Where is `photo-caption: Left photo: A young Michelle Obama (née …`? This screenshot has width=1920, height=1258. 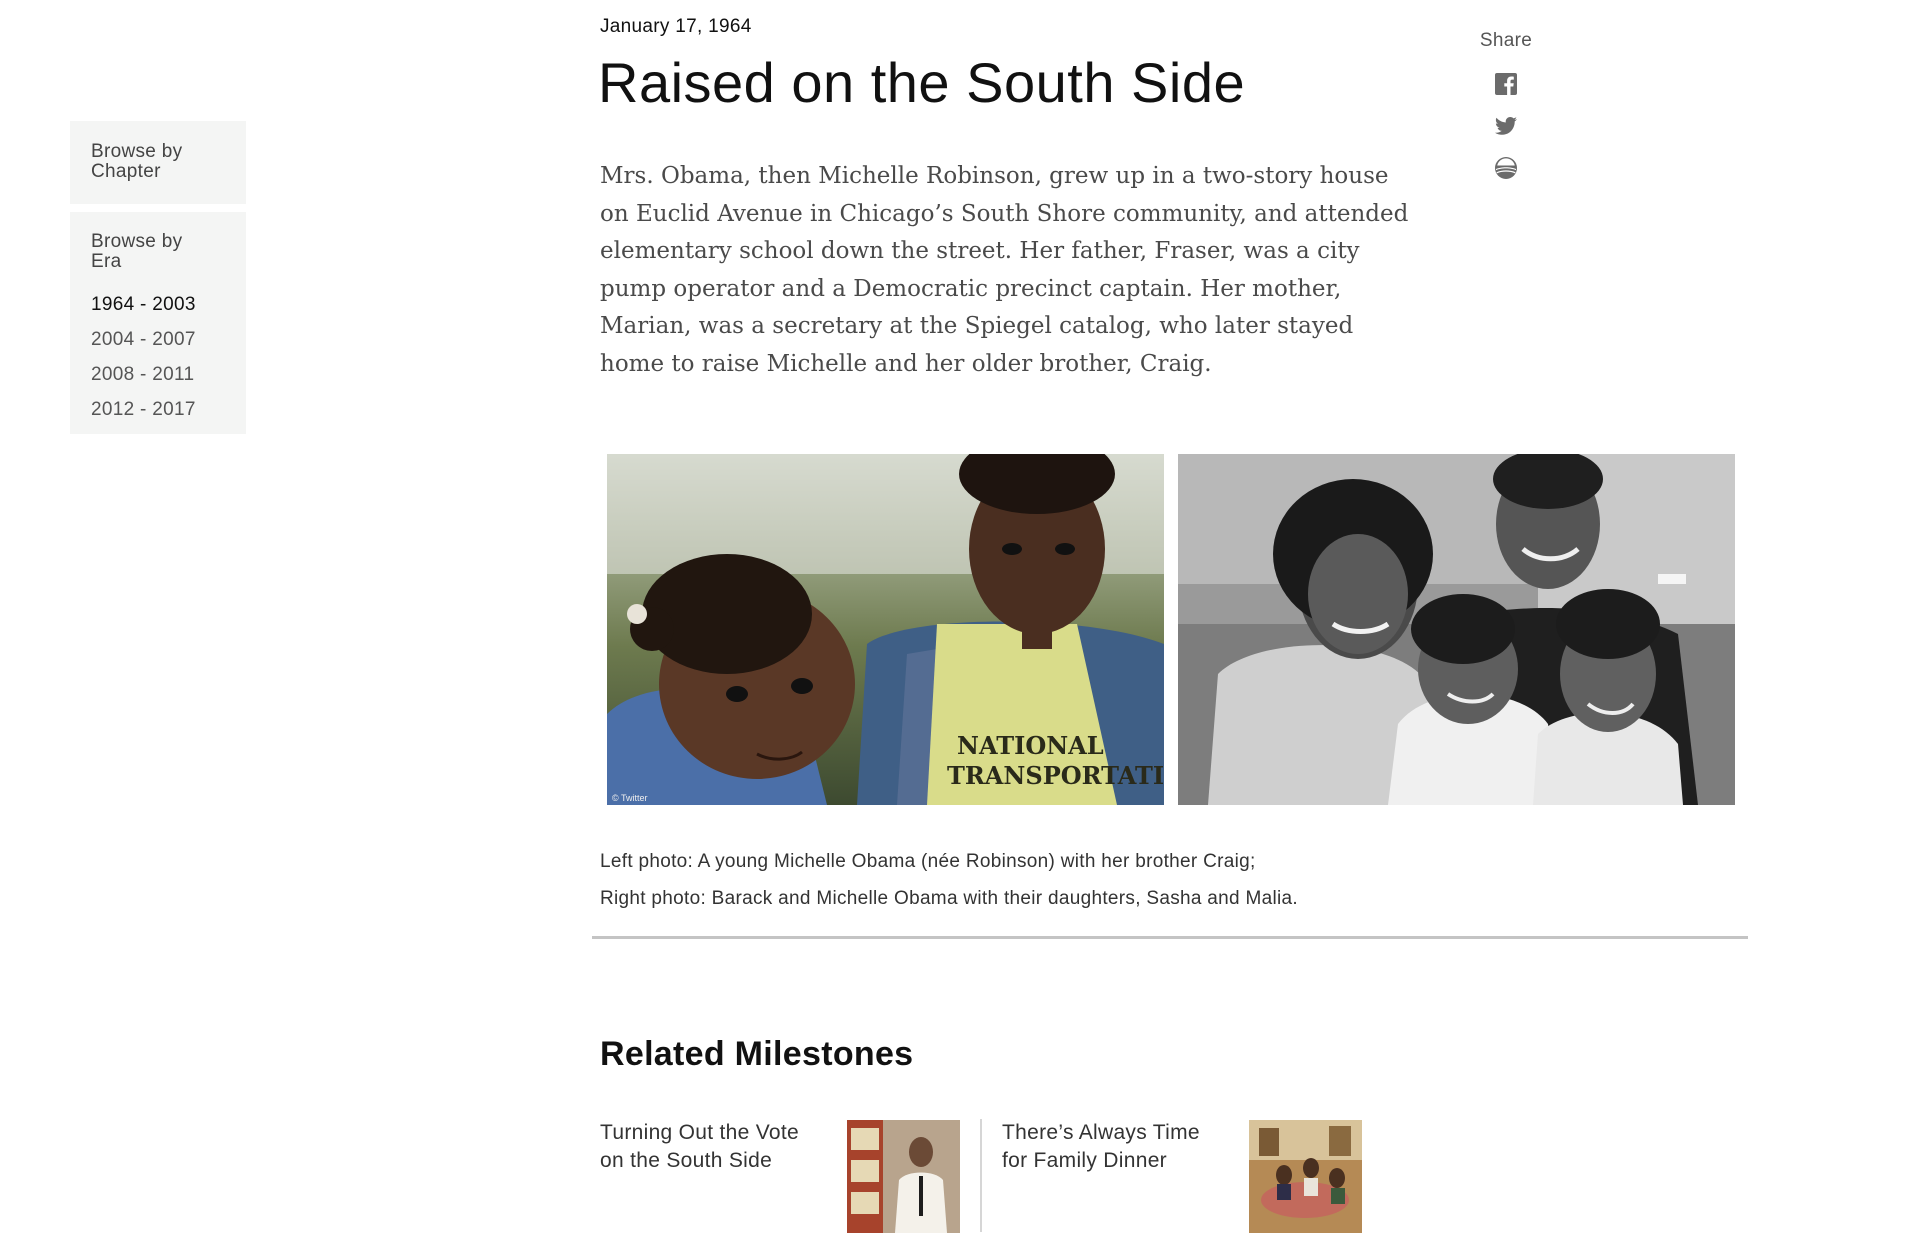
photo-caption: Left photo: A young Michelle Obama (née … is located at coordinates (1030, 880).